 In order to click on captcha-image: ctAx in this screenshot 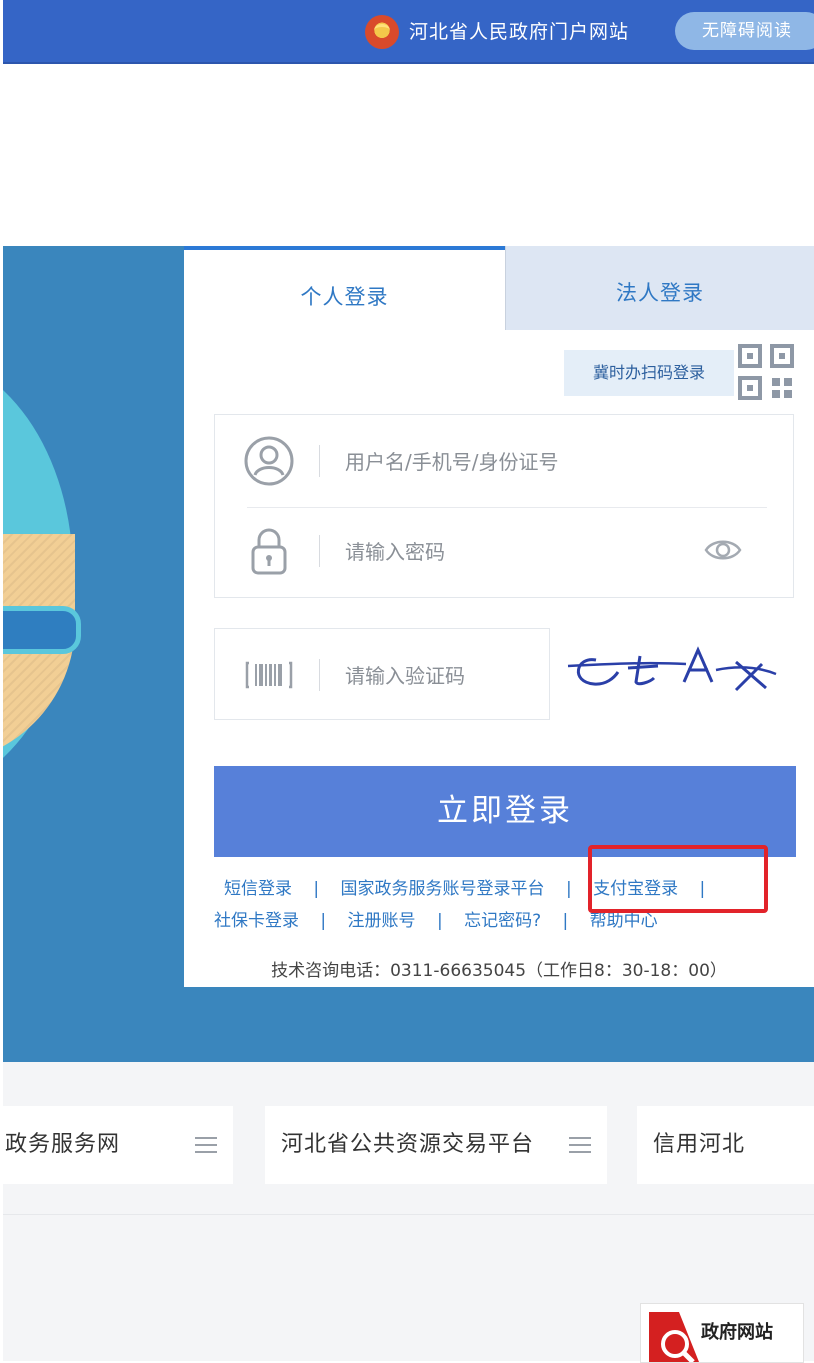, I will do `click(673, 672)`.